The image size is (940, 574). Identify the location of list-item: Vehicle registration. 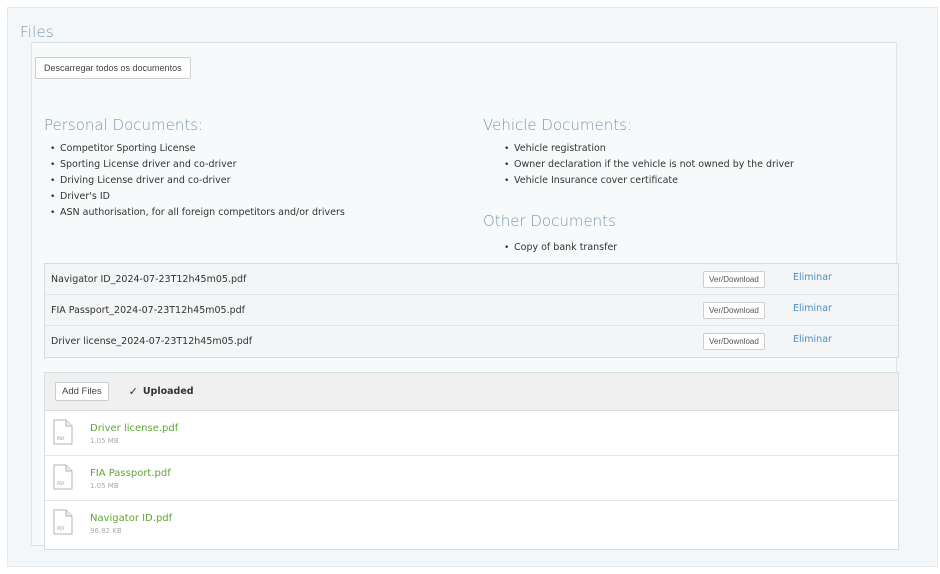
(649, 149).